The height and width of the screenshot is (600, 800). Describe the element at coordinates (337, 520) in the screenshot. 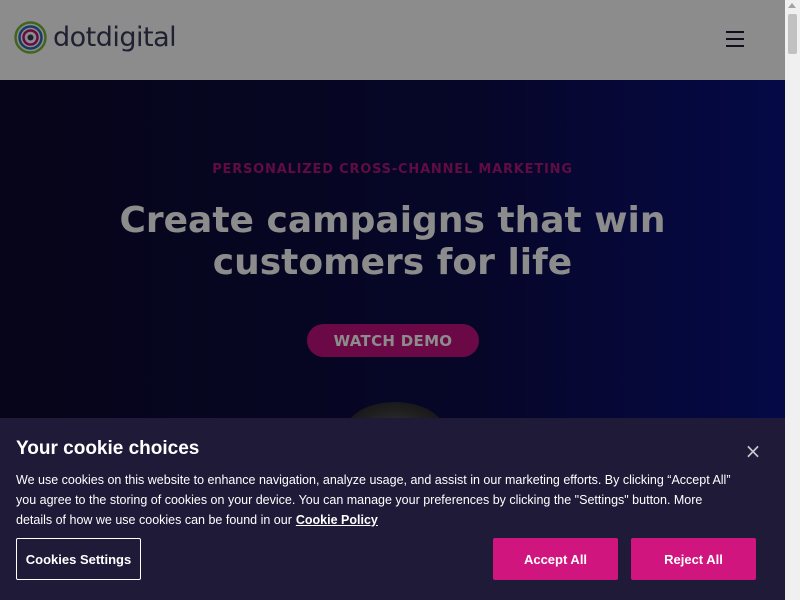

I see `cookie-policy-link: Cookie Policy` at that location.